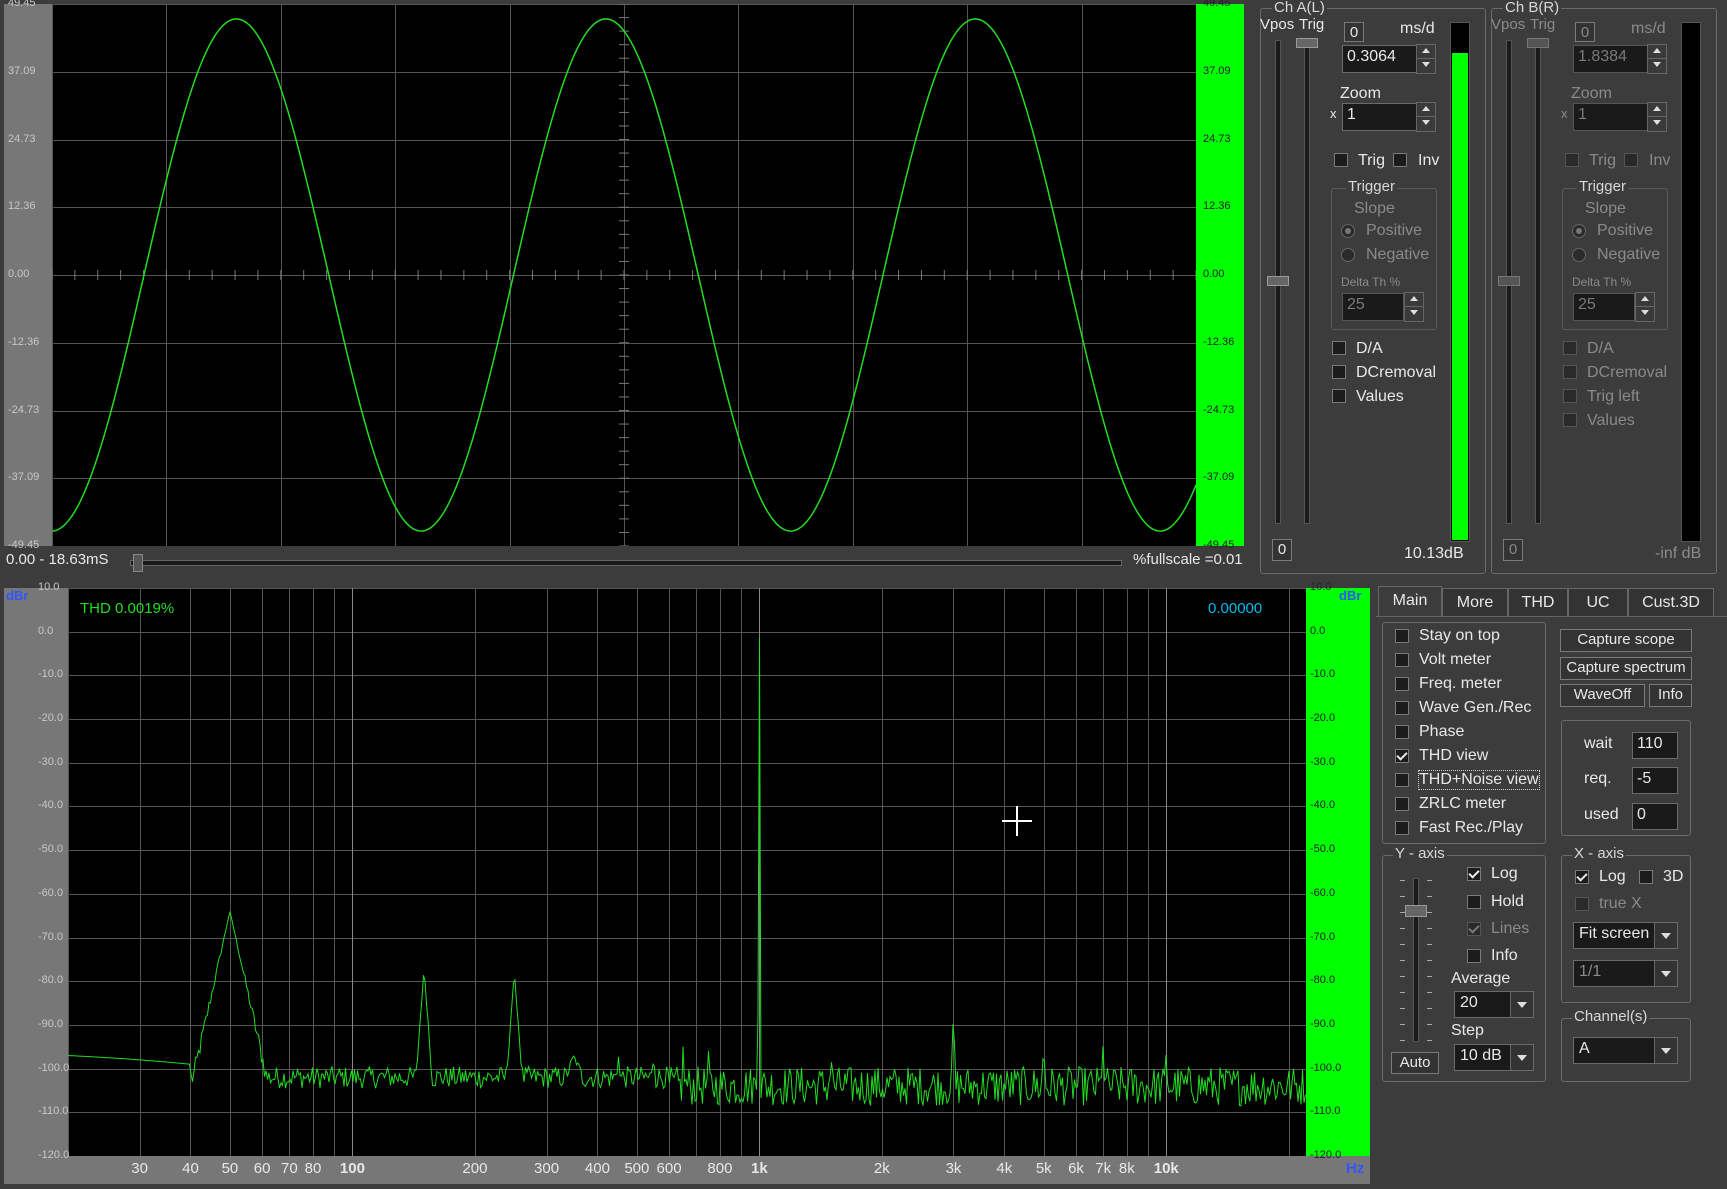 The width and height of the screenshot is (1727, 1189). Describe the element at coordinates (1646, 877) in the screenshot. I see `x-3d-checkbox` at that location.